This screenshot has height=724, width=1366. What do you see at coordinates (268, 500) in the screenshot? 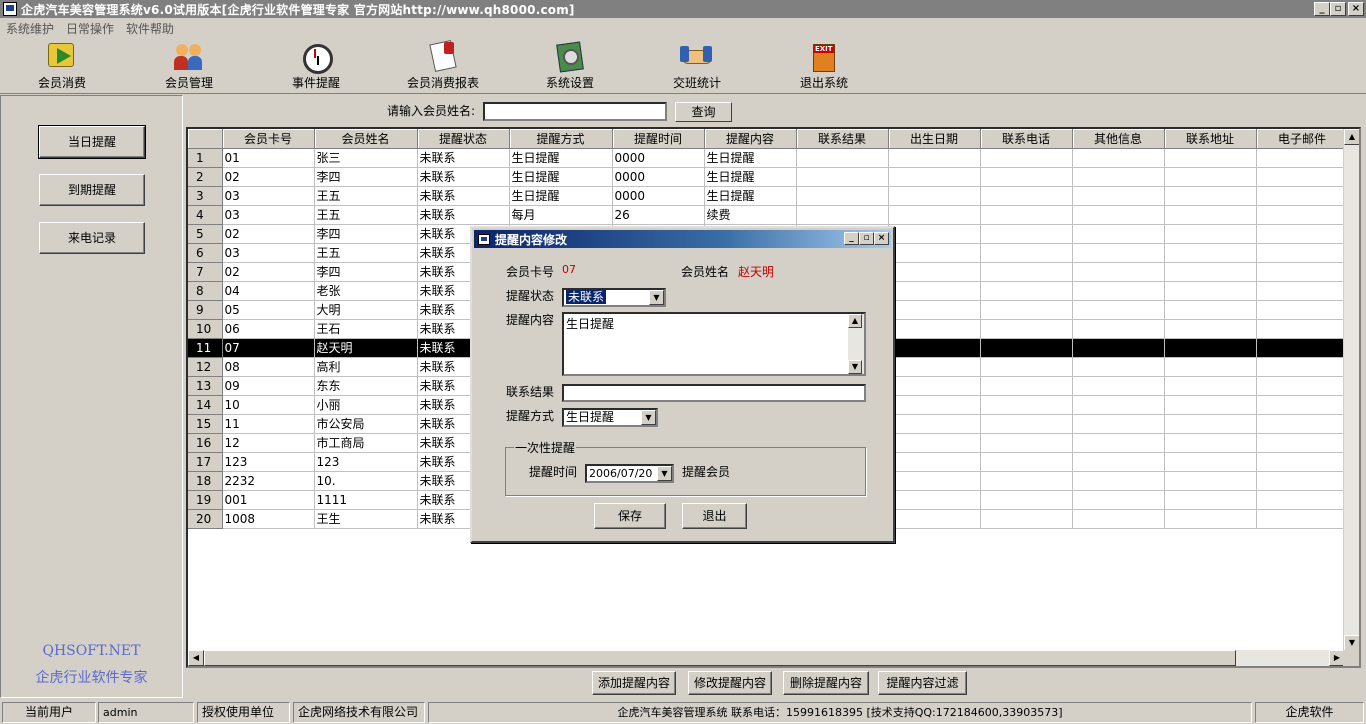
I see `table-cell: 001` at bounding box center [268, 500].